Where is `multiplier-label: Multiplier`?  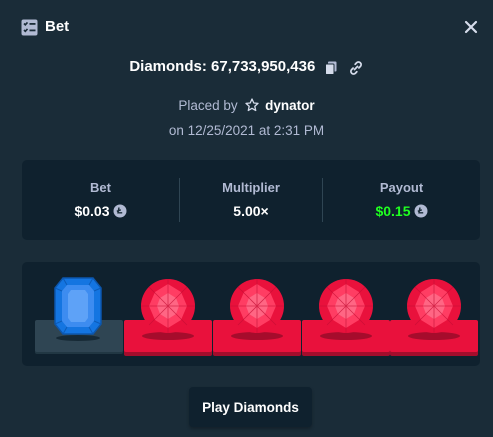
multiplier-label: Multiplier is located at coordinates (251, 187).